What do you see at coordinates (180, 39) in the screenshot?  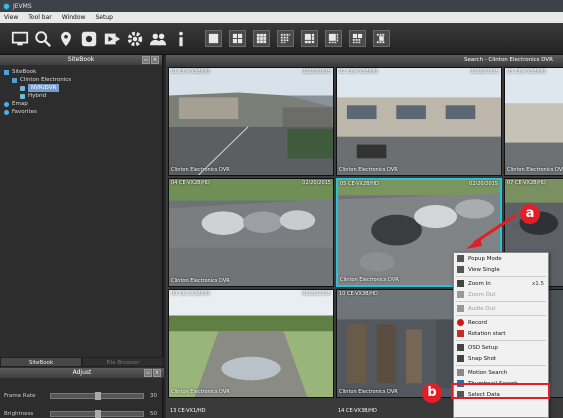 I see `info-icon` at bounding box center [180, 39].